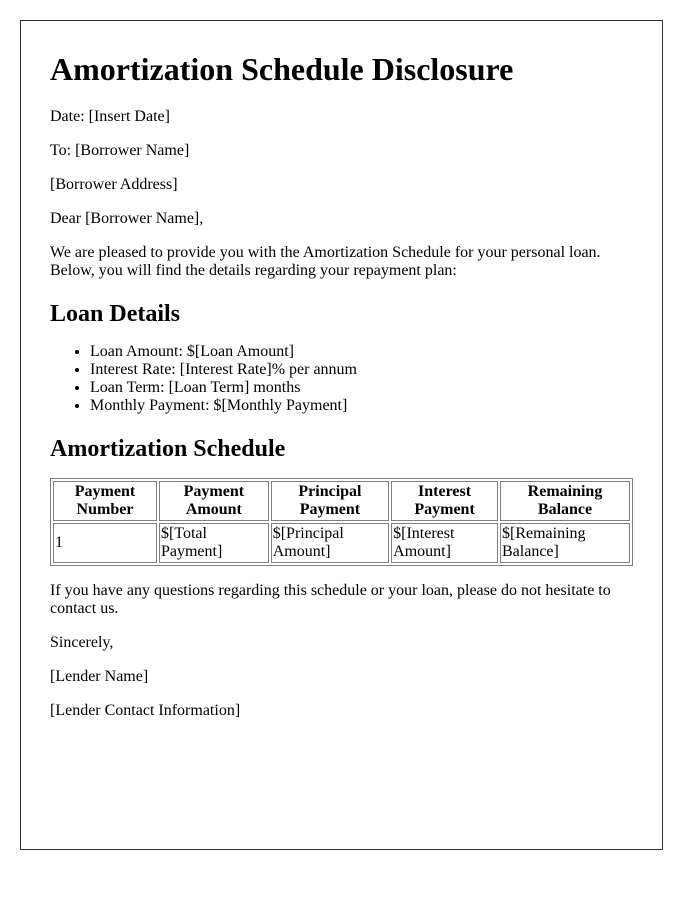 This screenshot has width=700, height=900. I want to click on column-header: Principal Payment, so click(330, 501).